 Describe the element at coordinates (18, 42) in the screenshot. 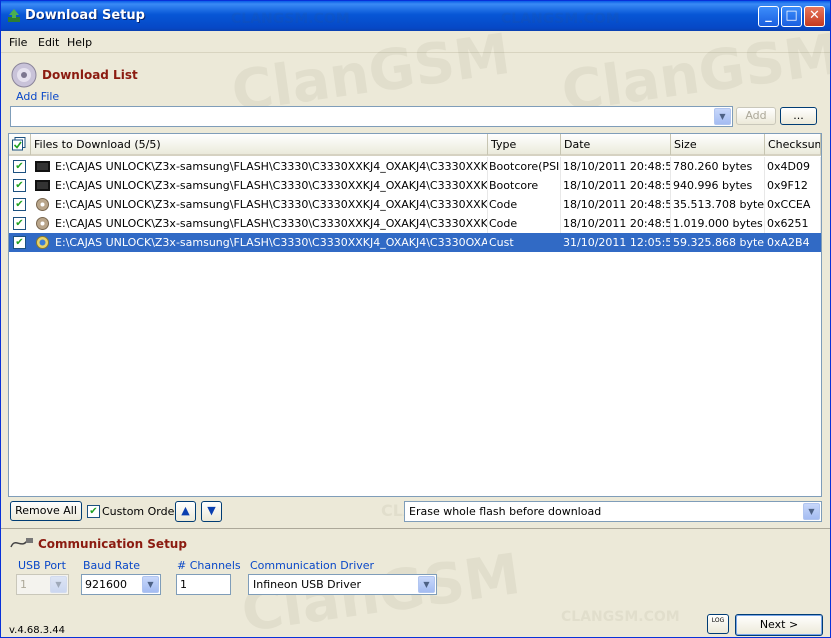

I see `menu-file: File` at that location.